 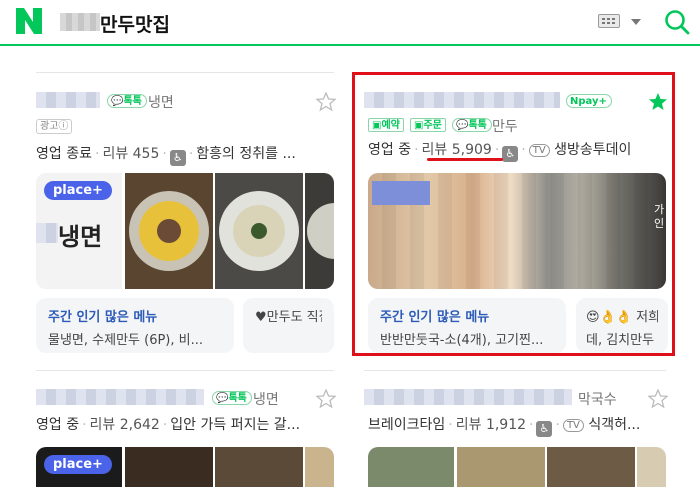 I want to click on naver-logo-icon, so click(x=29, y=21).